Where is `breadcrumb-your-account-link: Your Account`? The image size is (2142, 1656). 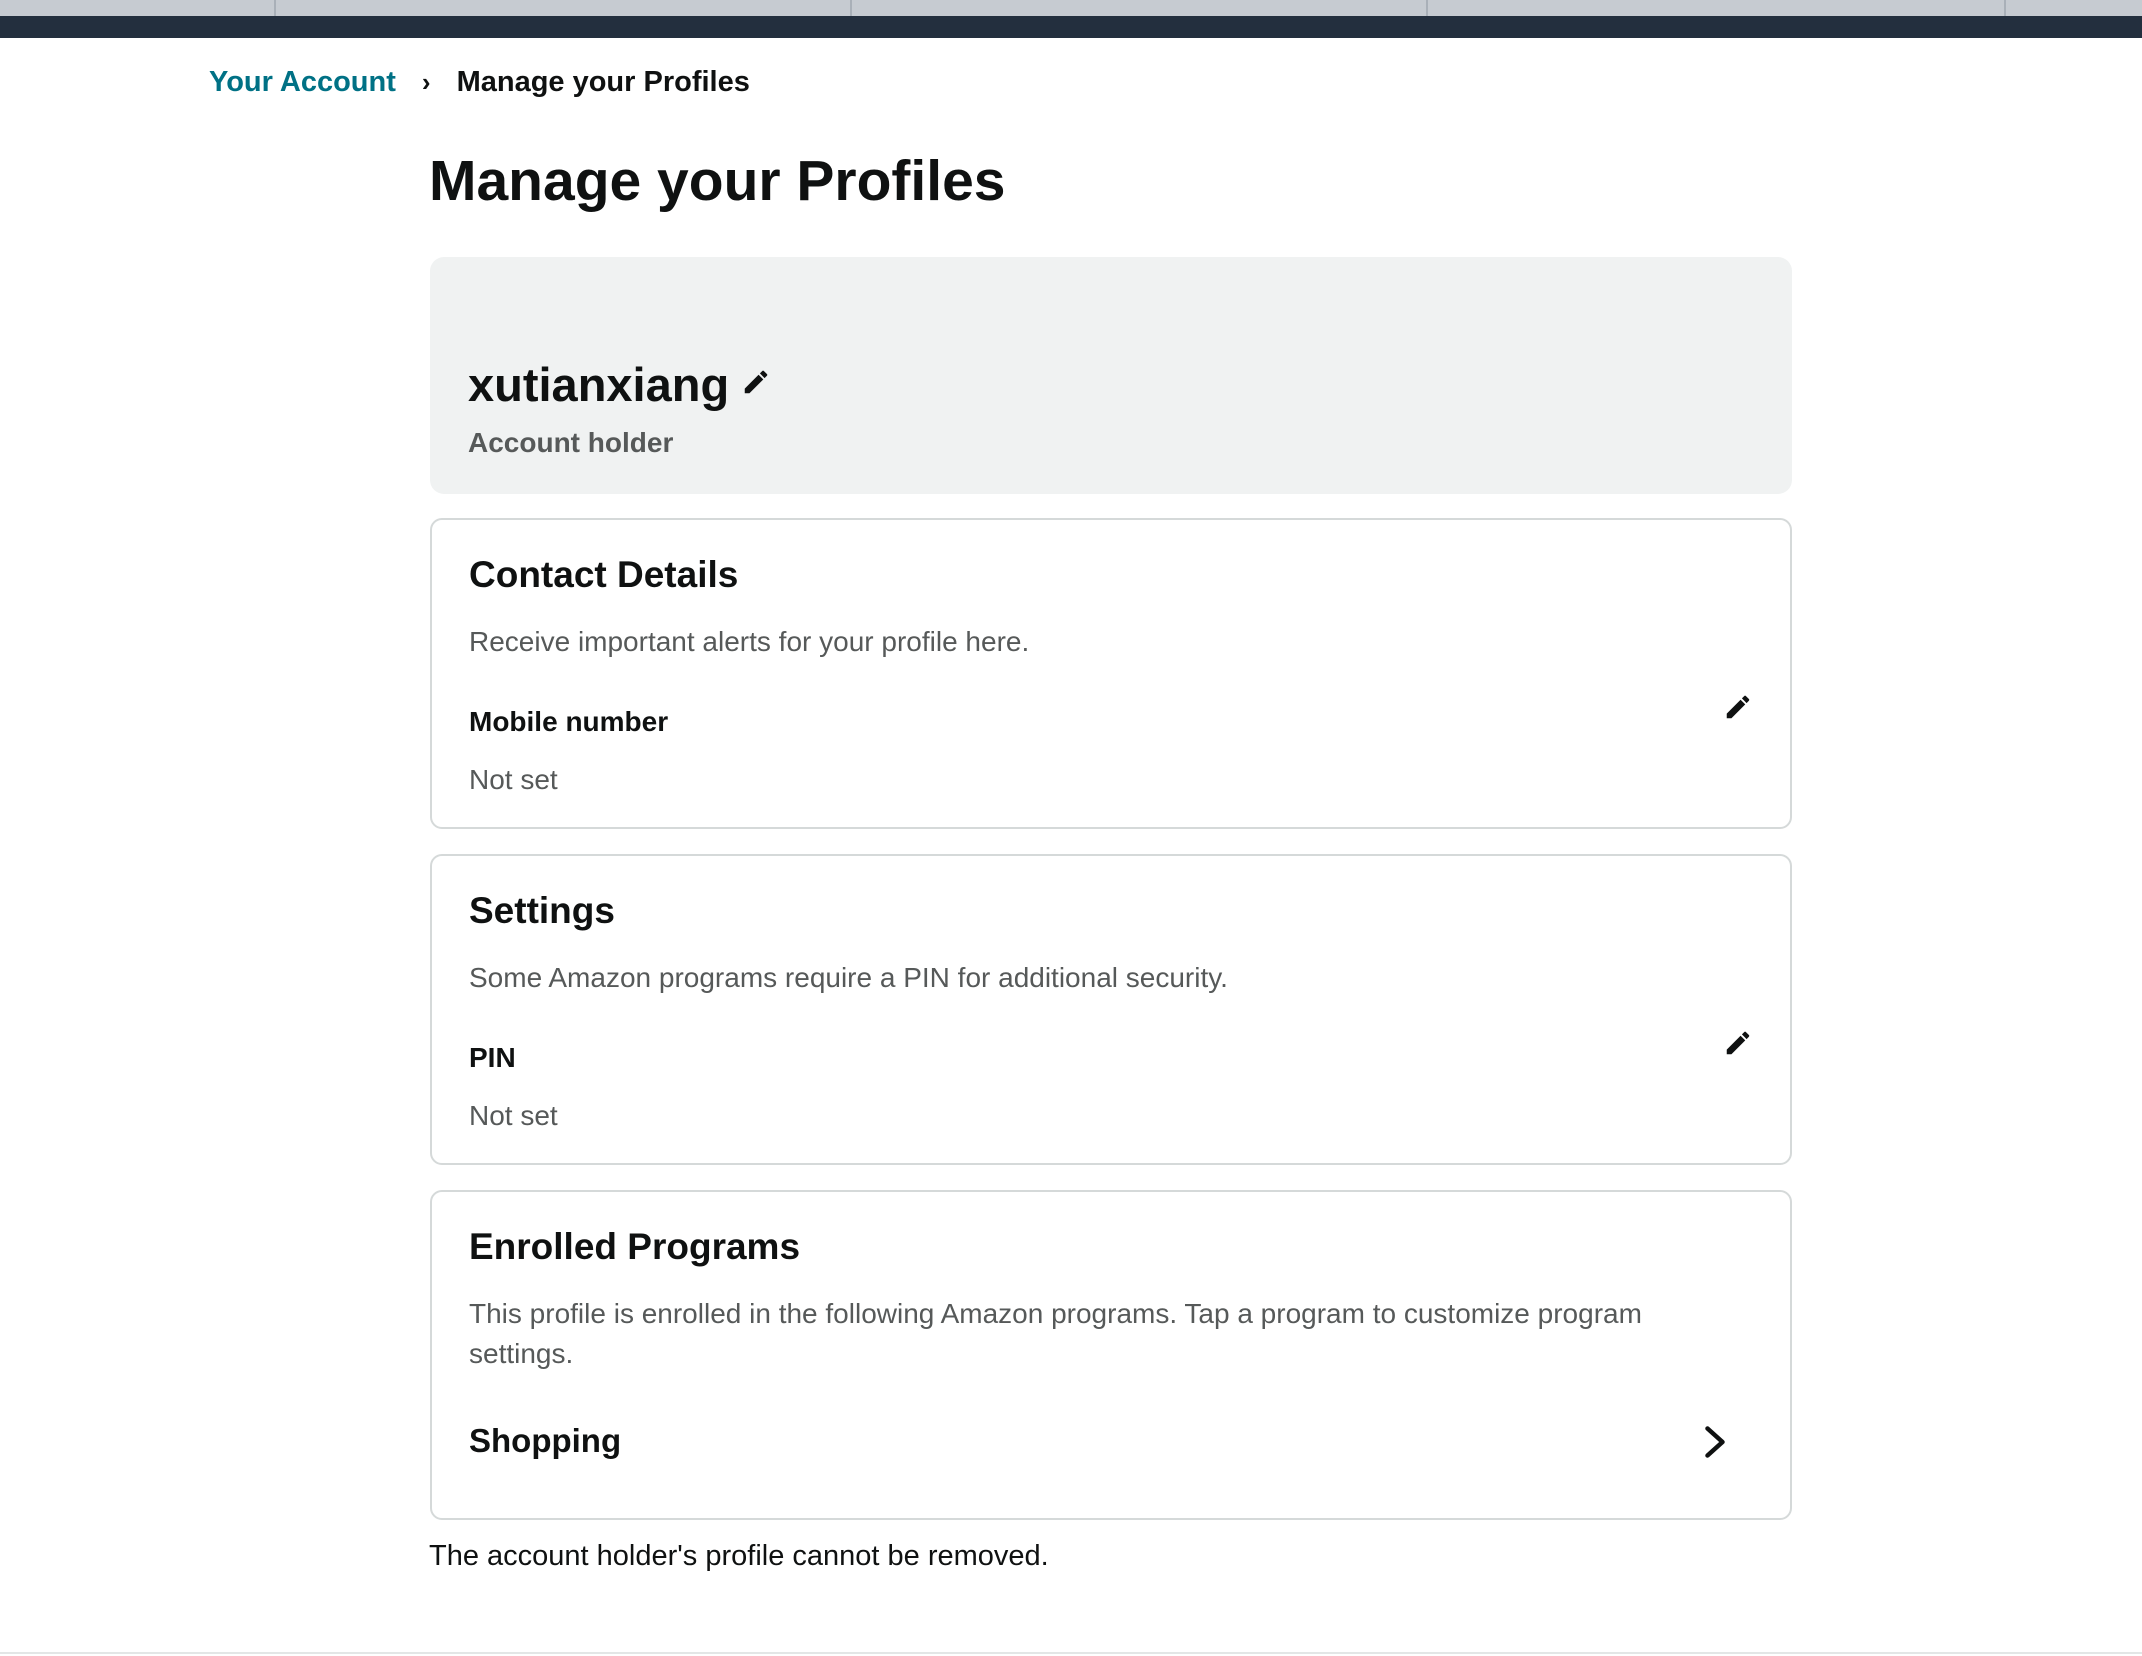 breadcrumb-your-account-link: Your Account is located at coordinates (302, 82).